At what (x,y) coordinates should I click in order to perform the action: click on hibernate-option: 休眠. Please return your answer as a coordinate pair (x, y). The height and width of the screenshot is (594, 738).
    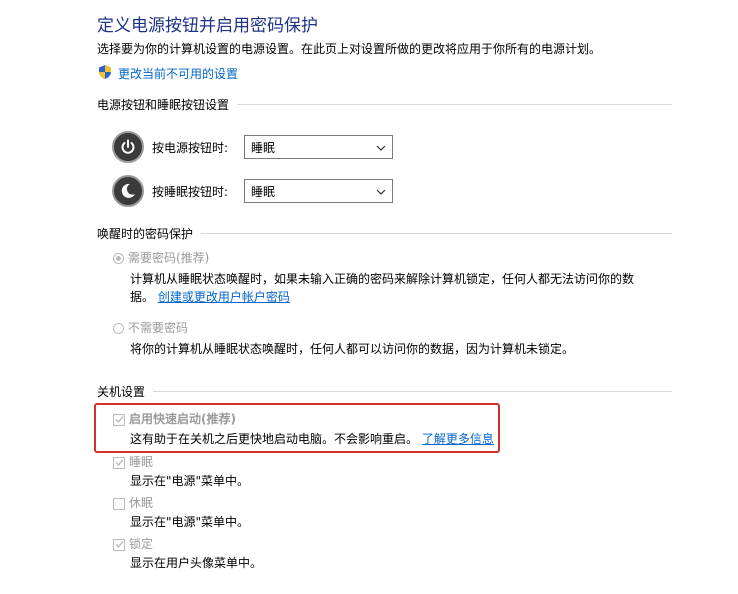
    Looking at the image, I should click on (133, 502).